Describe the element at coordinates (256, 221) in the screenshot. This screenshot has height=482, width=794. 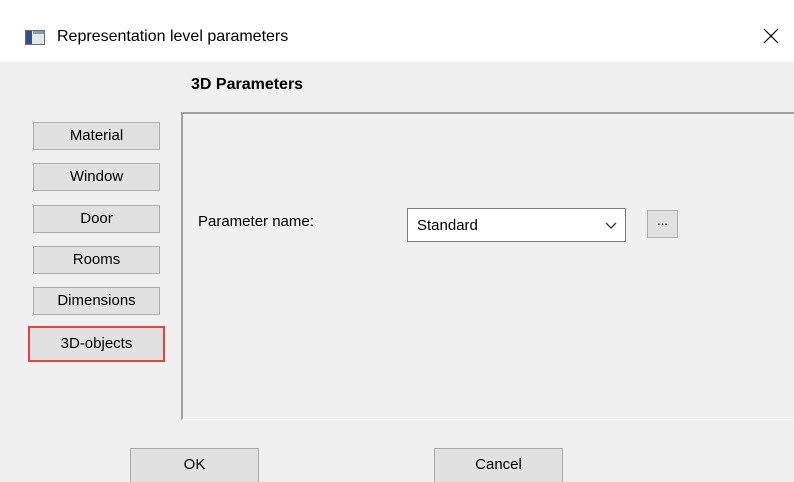
I see `parameter-name-label: Parameter name:` at that location.